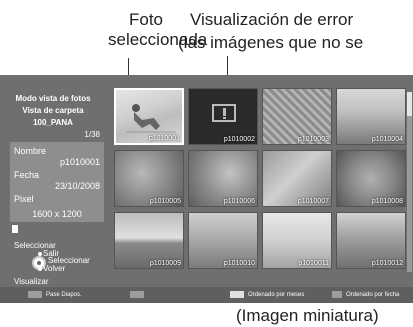 Image resolution: width=413 pixels, height=327 pixels. I want to click on folder-name: 100_PANA, so click(53, 122).